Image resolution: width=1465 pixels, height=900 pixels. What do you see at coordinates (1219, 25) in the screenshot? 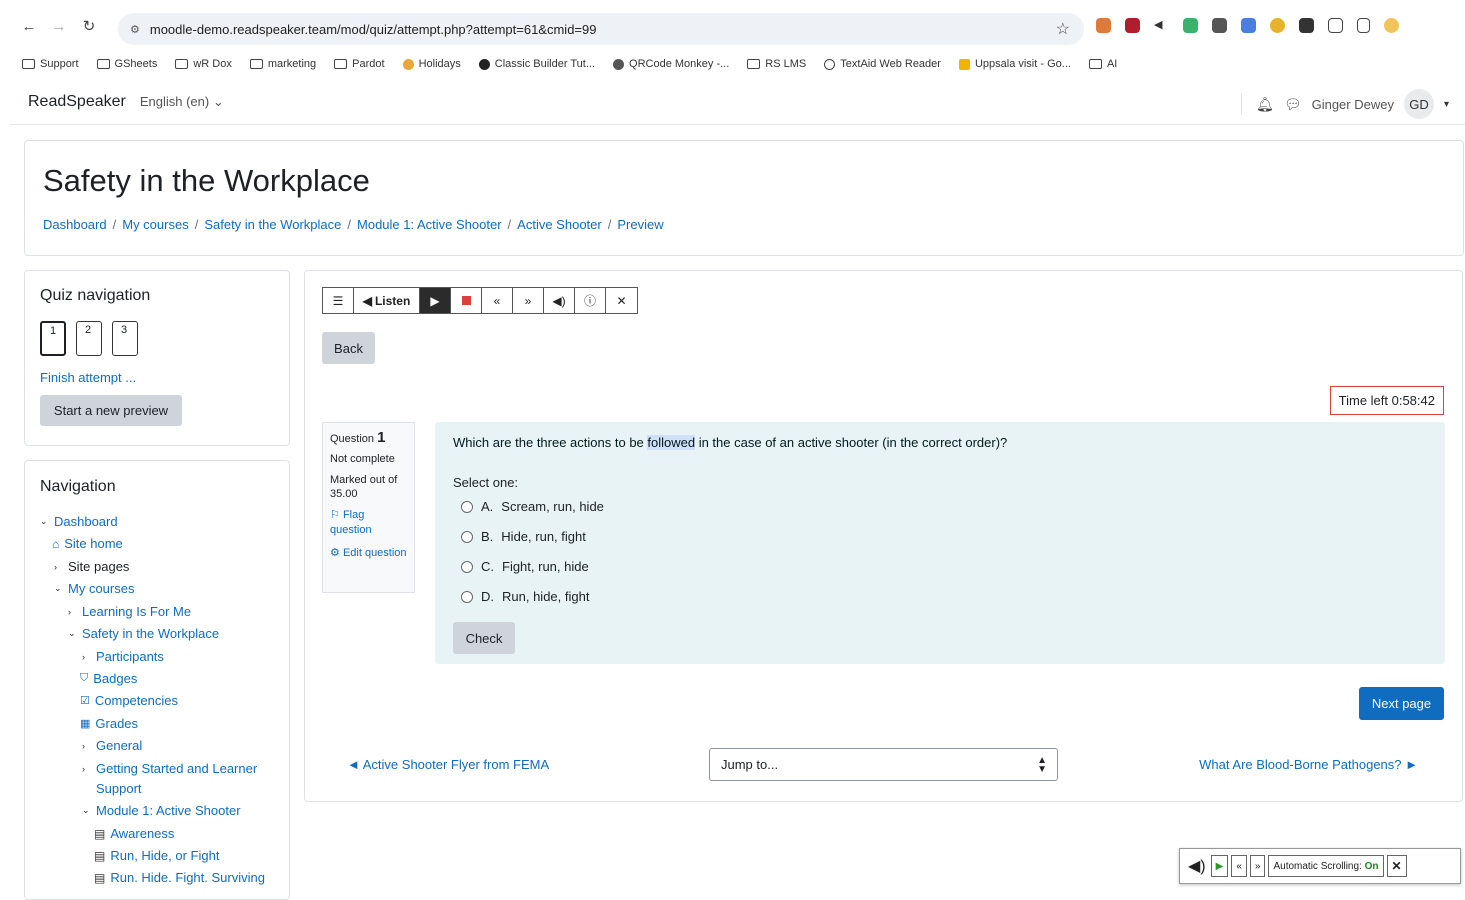
I see `qr-extension-icon` at bounding box center [1219, 25].